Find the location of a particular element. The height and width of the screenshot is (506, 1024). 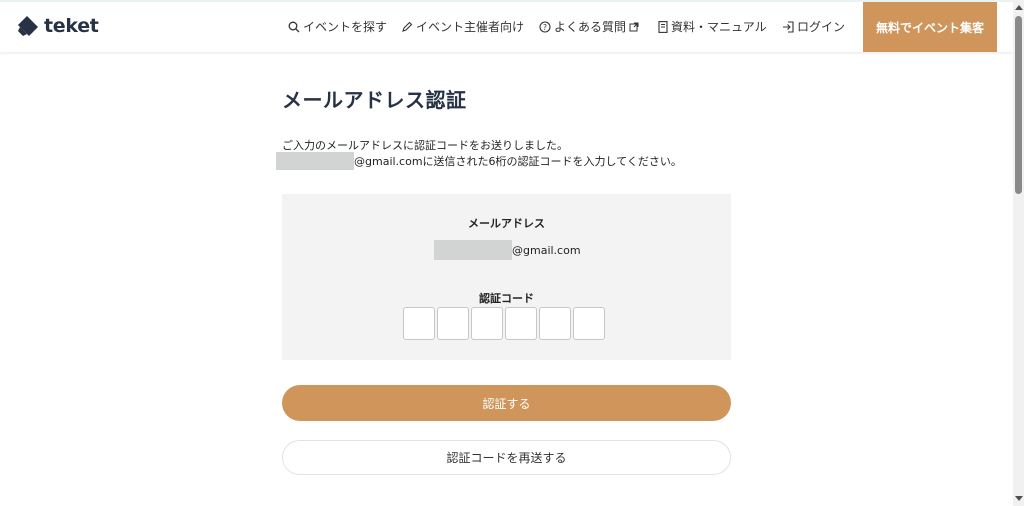

resend-code-button: 認証コードを再送する is located at coordinates (506, 457).